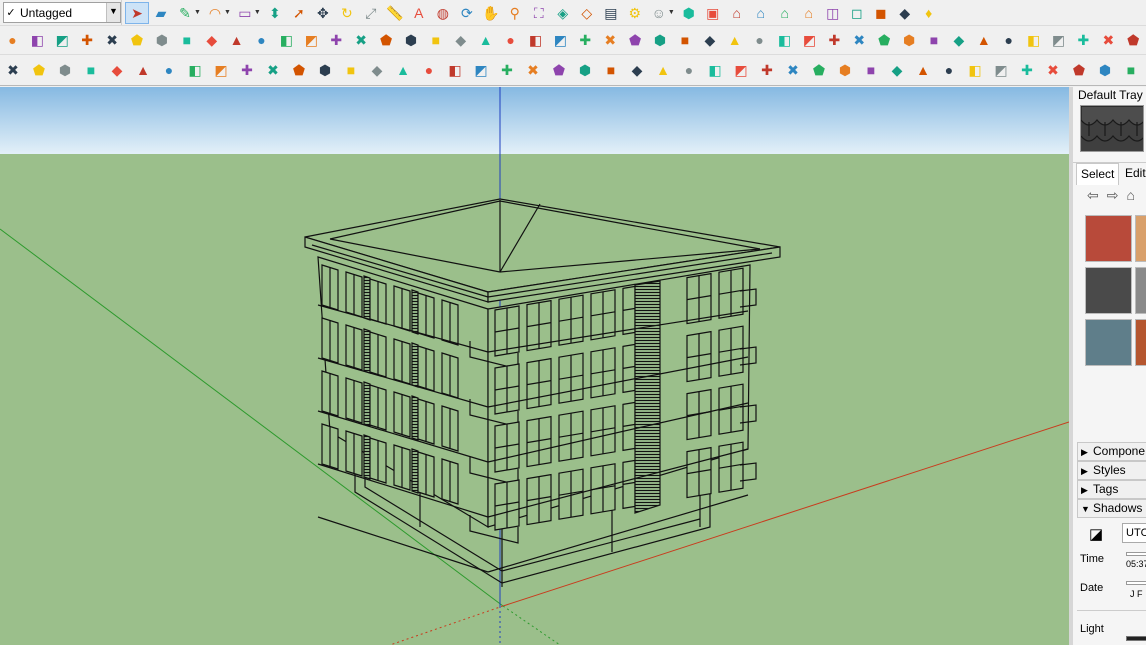 This screenshot has width=1146, height=645. What do you see at coordinates (275, 13) in the screenshot?
I see `push-pull-icon: ⬍` at bounding box center [275, 13].